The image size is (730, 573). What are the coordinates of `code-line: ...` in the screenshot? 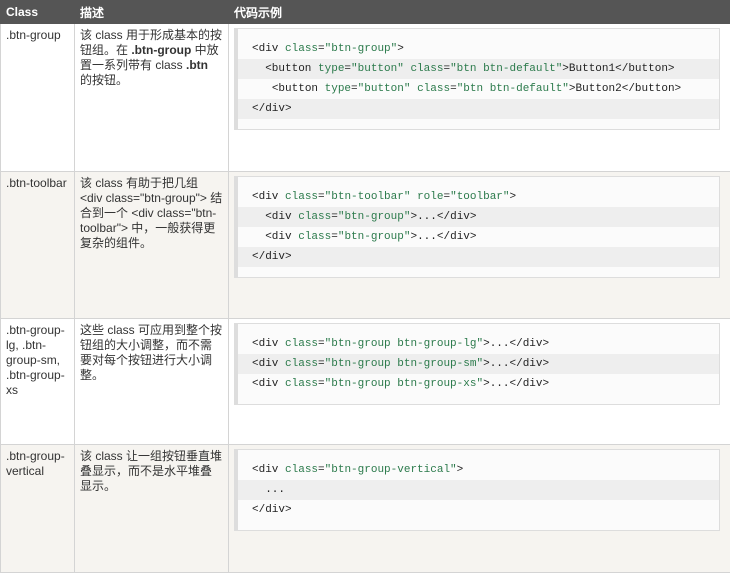 It's located at (478, 490).